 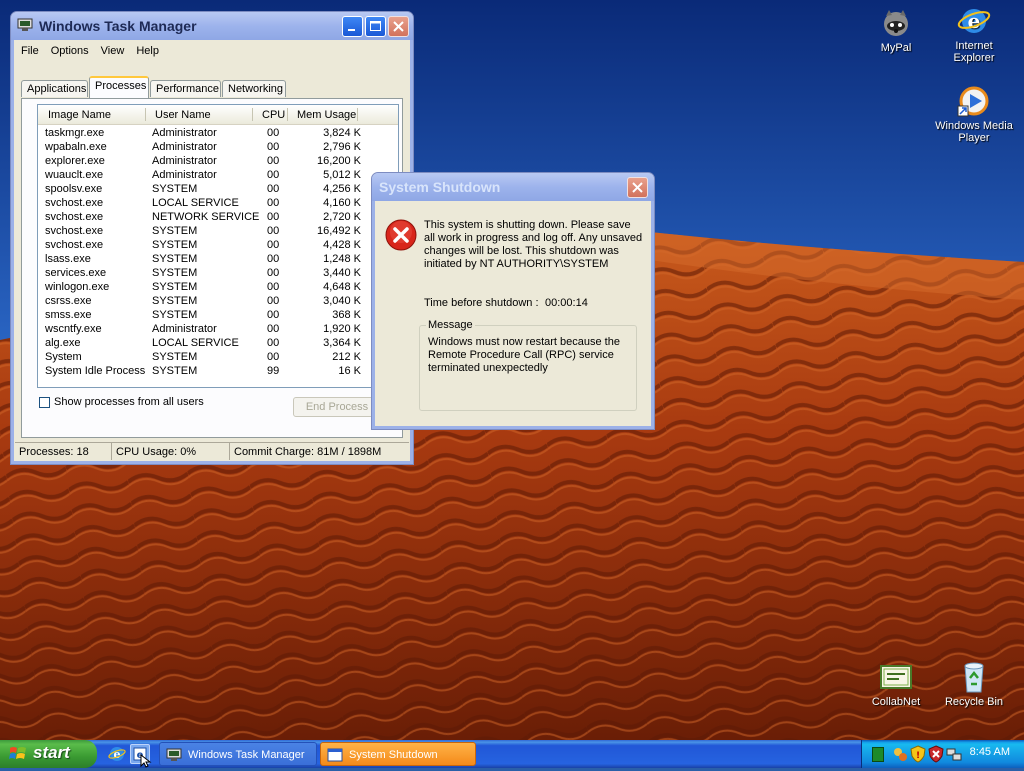 What do you see at coordinates (74, 175) in the screenshot?
I see `process-image-name: wuauclt.exe` at bounding box center [74, 175].